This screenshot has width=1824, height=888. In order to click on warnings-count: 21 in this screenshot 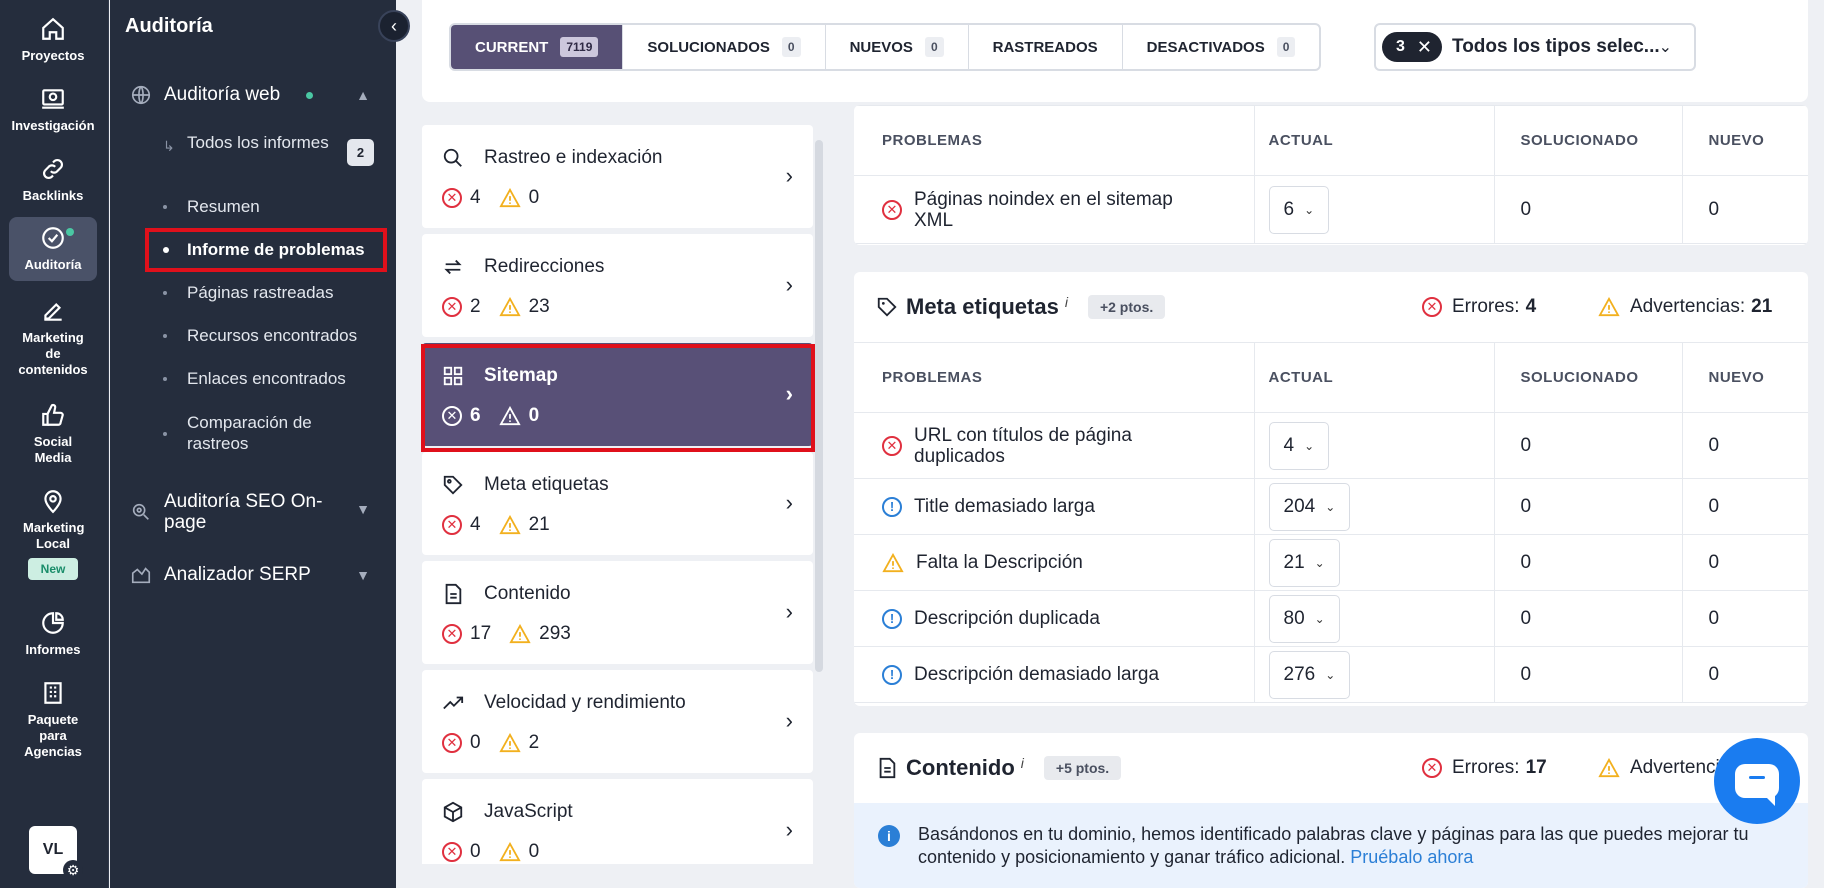, I will do `click(1762, 306)`.